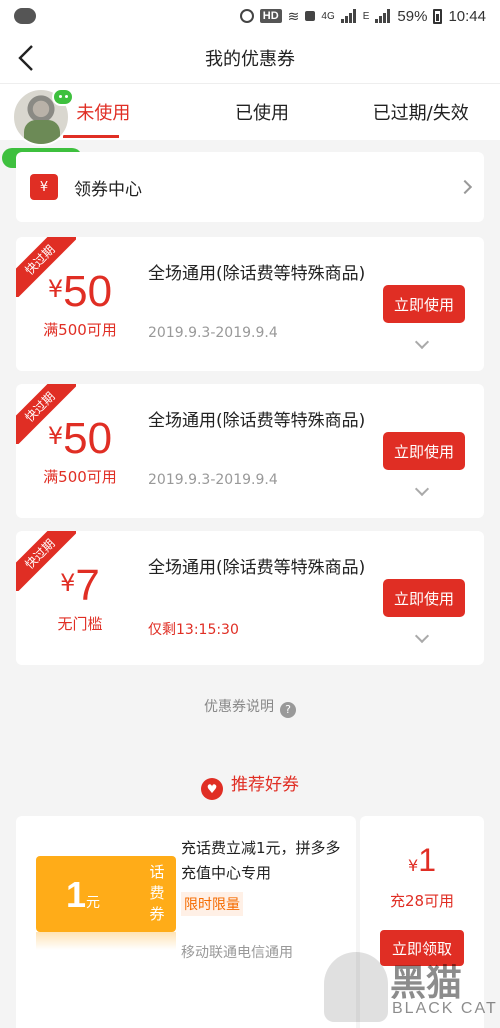 The image size is (500, 1028). I want to click on ticket-vertical-label: 话费券, so click(157, 893).